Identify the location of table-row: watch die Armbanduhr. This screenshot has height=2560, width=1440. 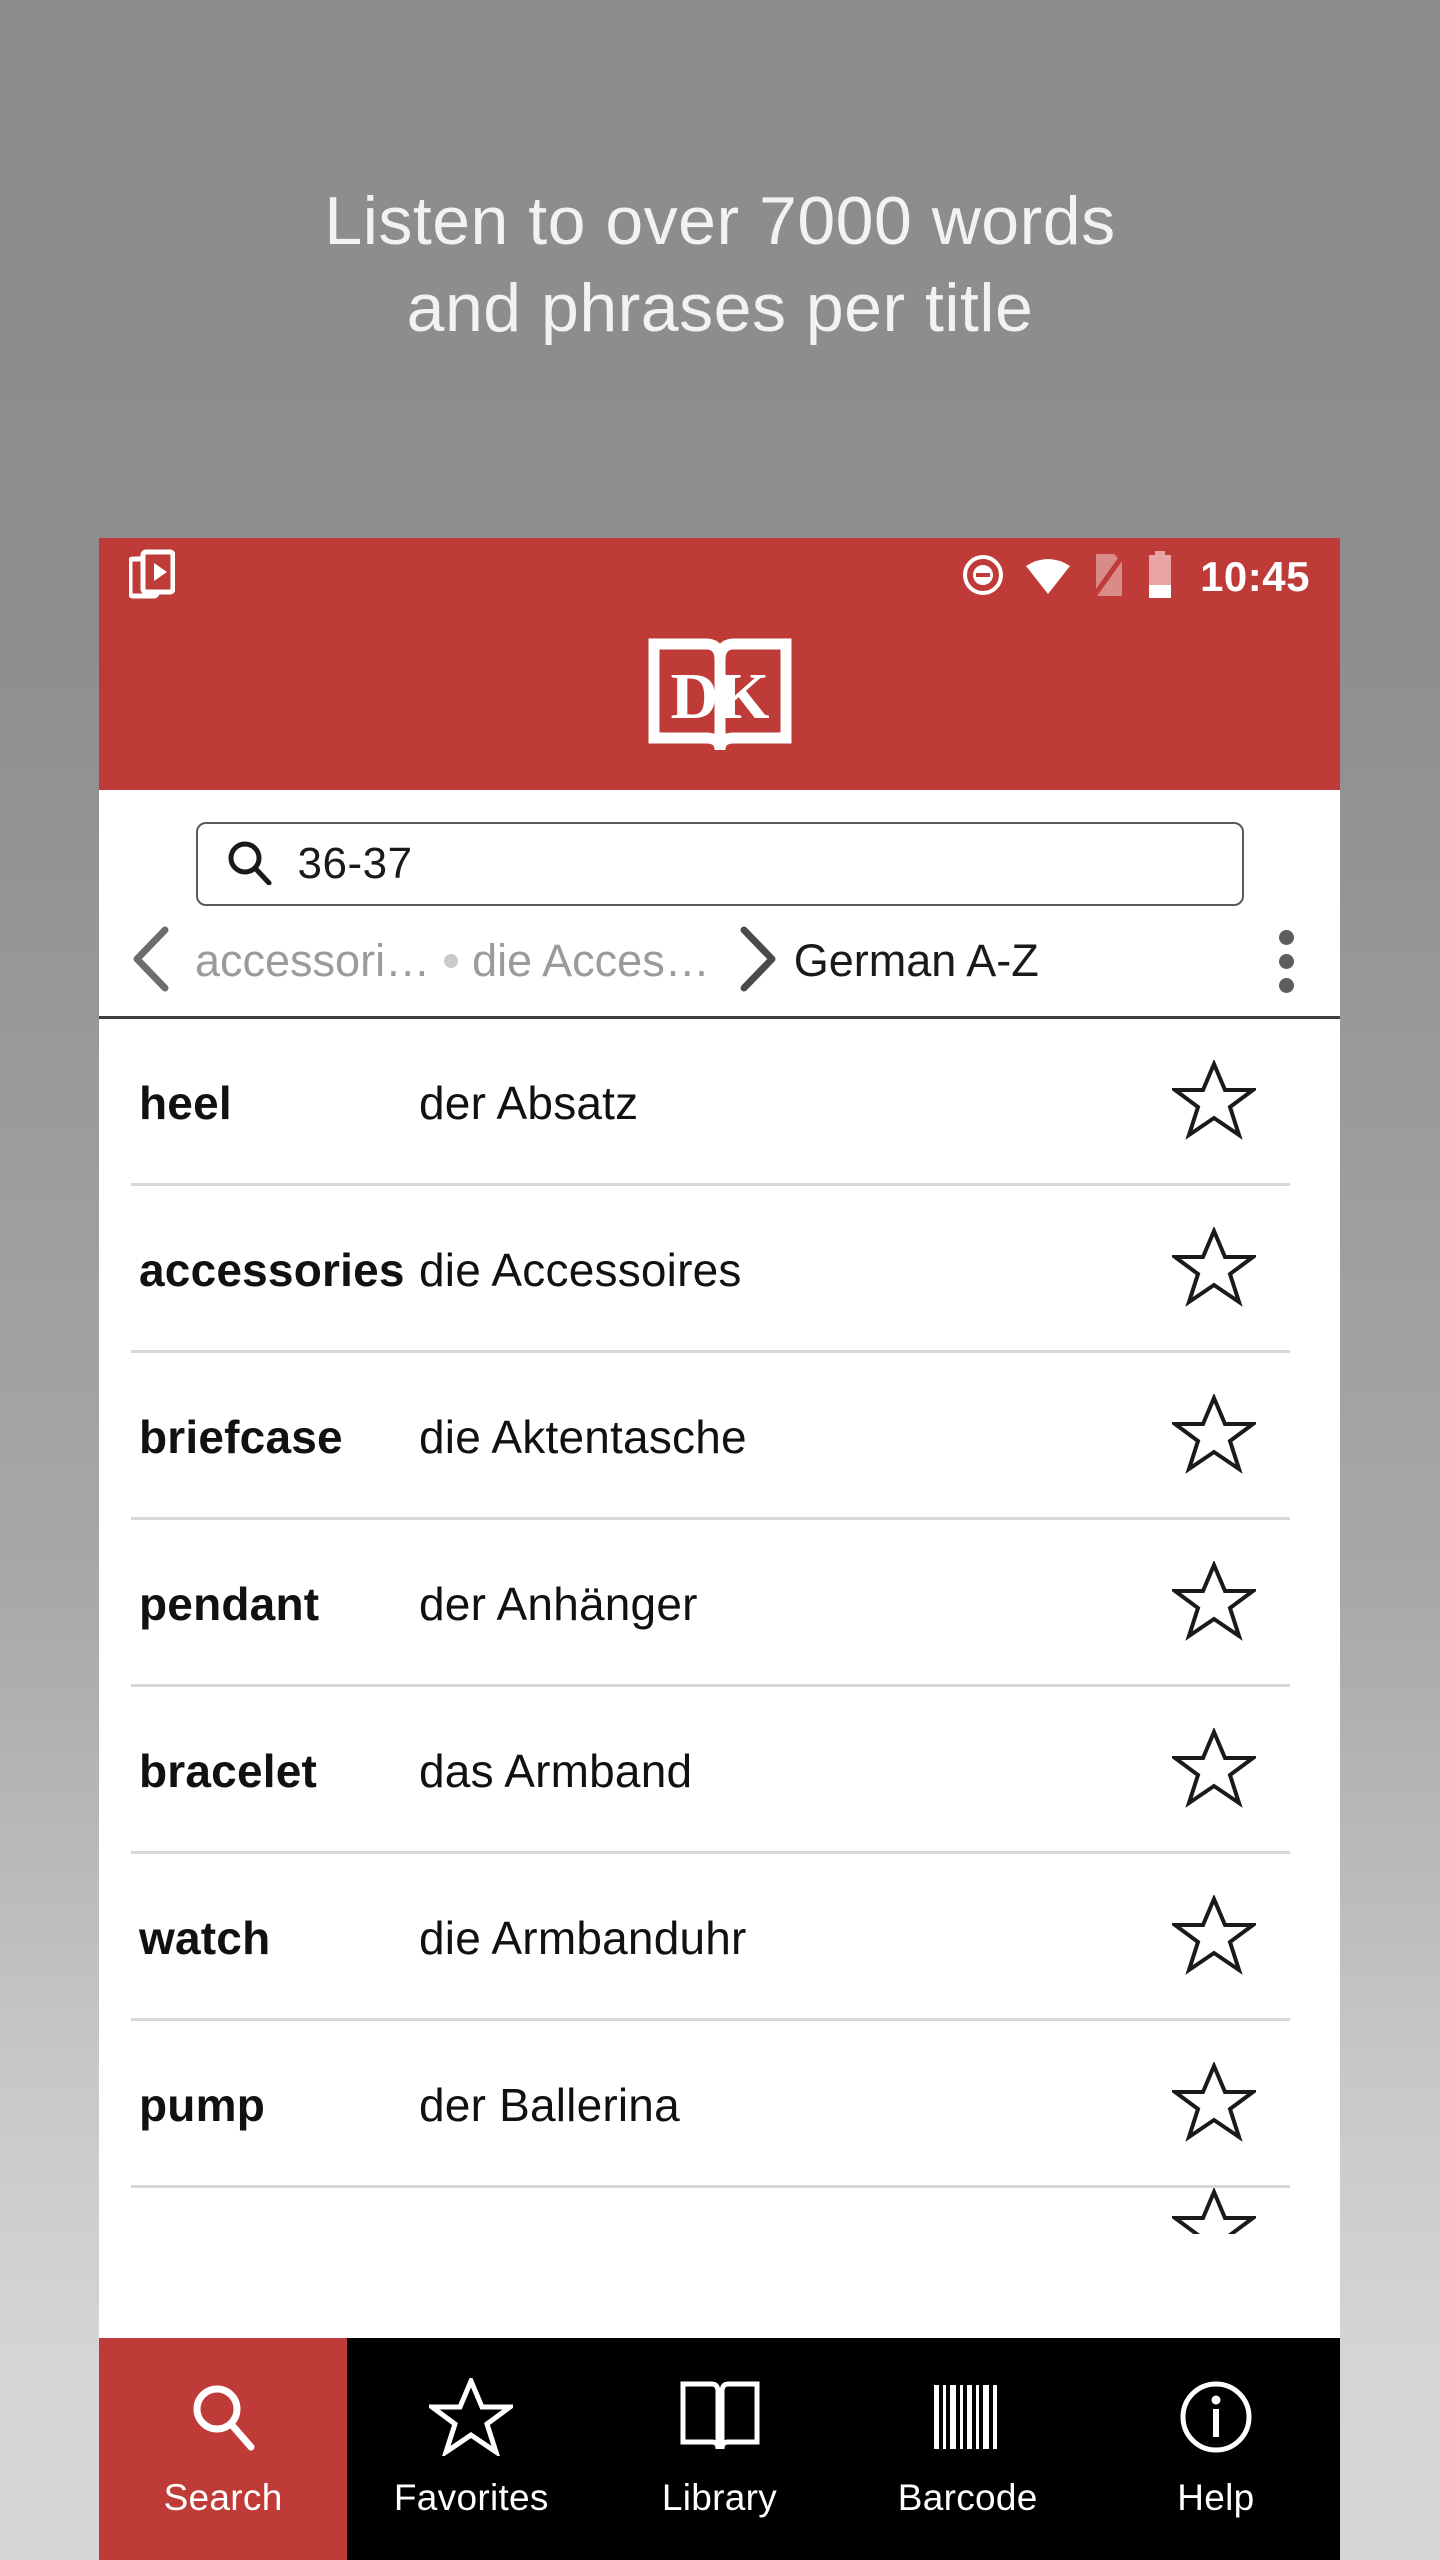
(719, 1937).